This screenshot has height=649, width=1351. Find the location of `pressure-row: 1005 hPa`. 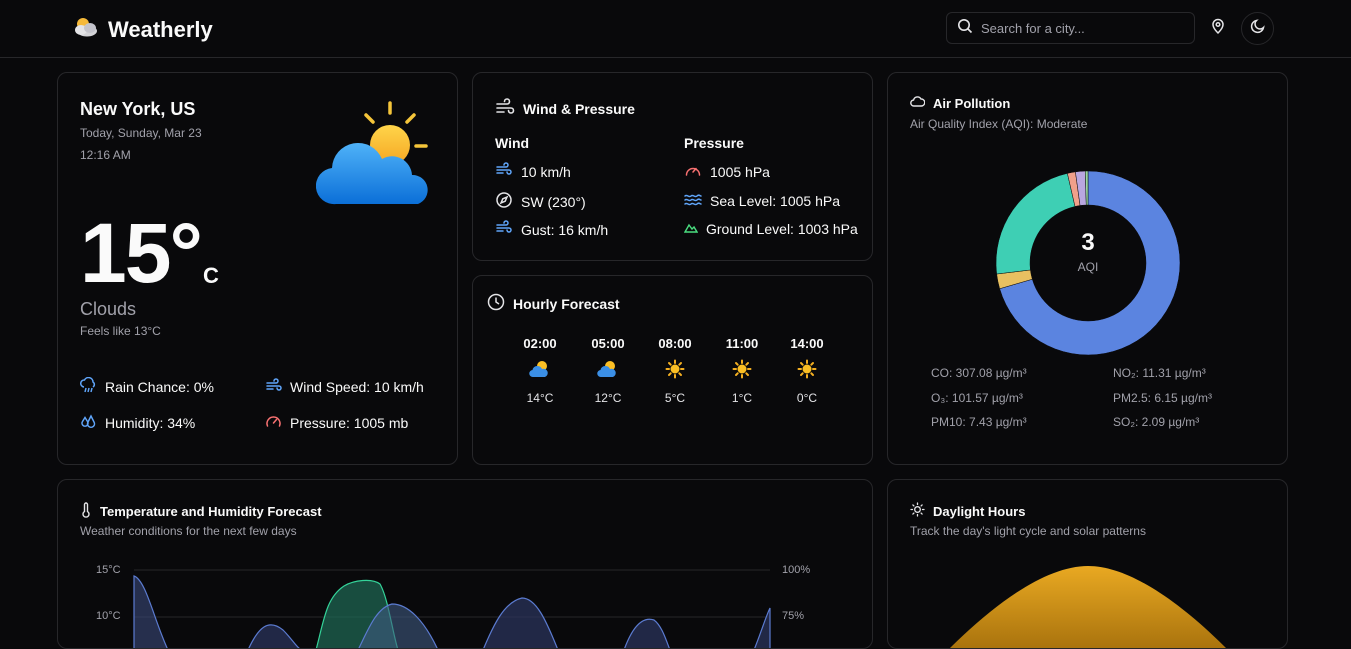

pressure-row: 1005 hPa is located at coordinates (727, 171).